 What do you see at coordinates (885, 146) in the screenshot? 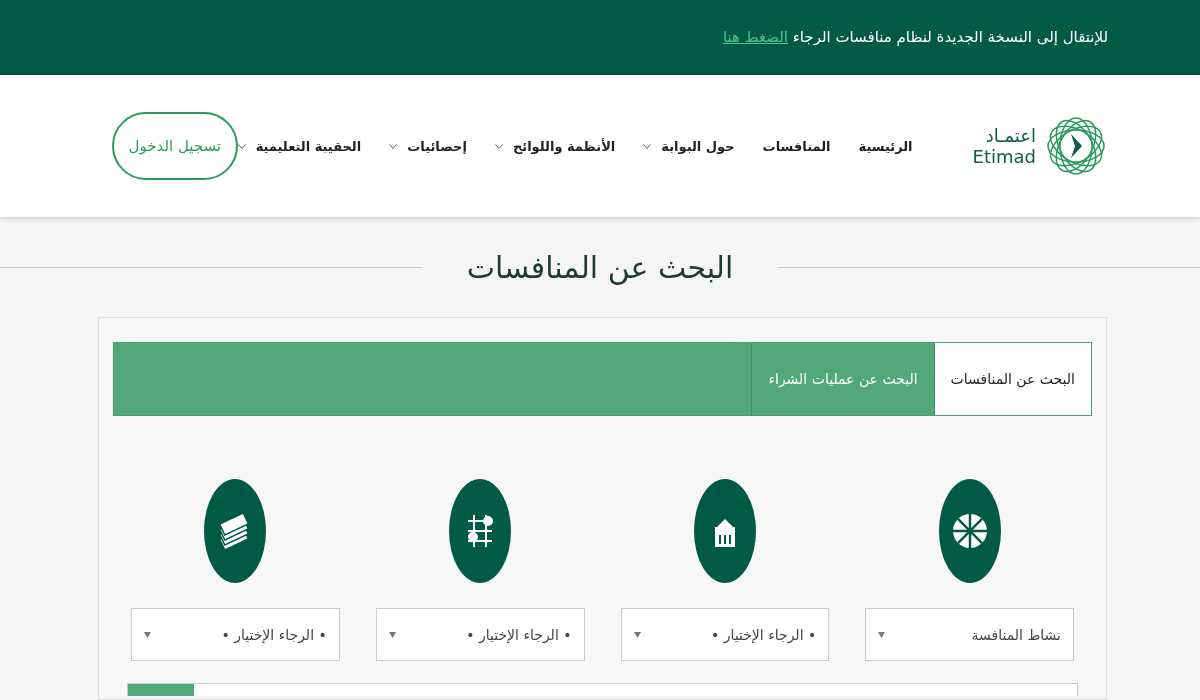
I see `nav-item: الرئيسية` at bounding box center [885, 146].